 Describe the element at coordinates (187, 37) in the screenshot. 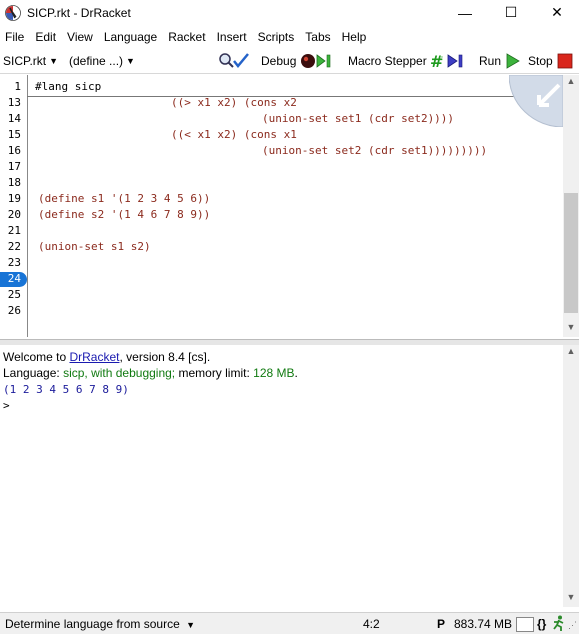

I see `menu-racket: Racket` at that location.